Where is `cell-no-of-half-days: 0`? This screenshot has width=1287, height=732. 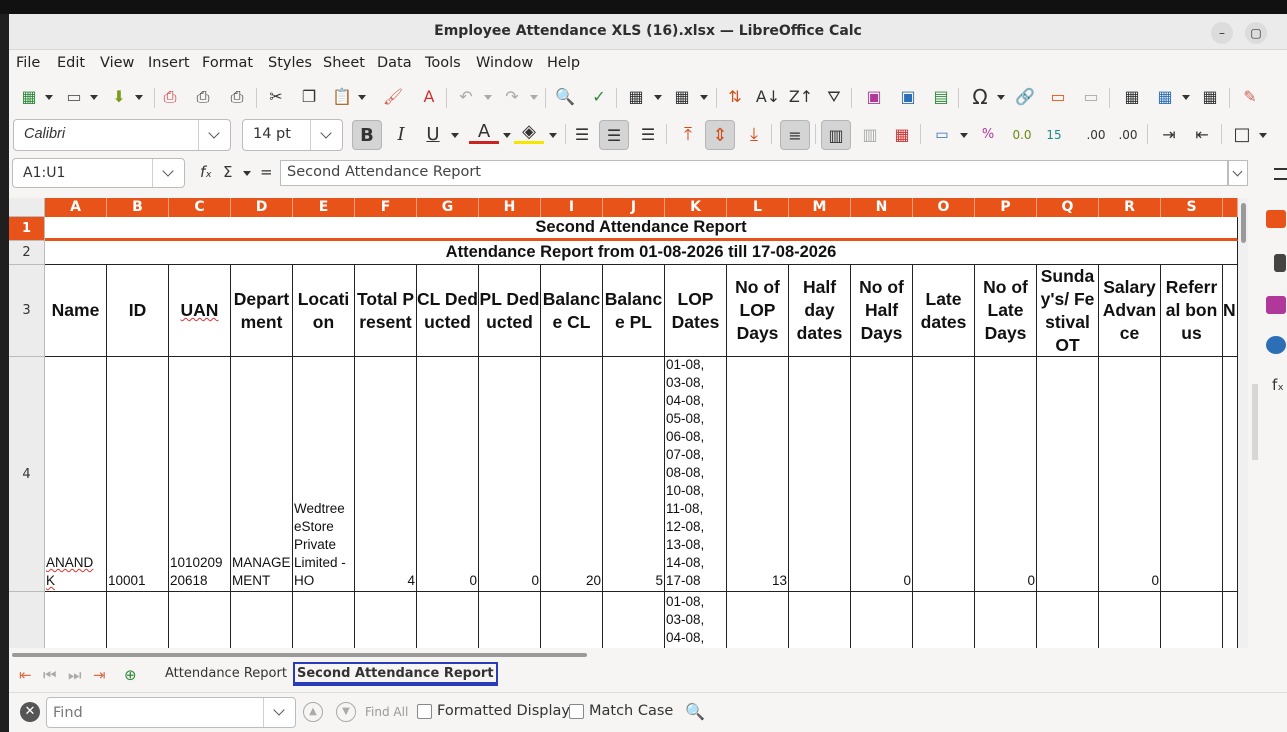
cell-no-of-half-days: 0 is located at coordinates (882, 474).